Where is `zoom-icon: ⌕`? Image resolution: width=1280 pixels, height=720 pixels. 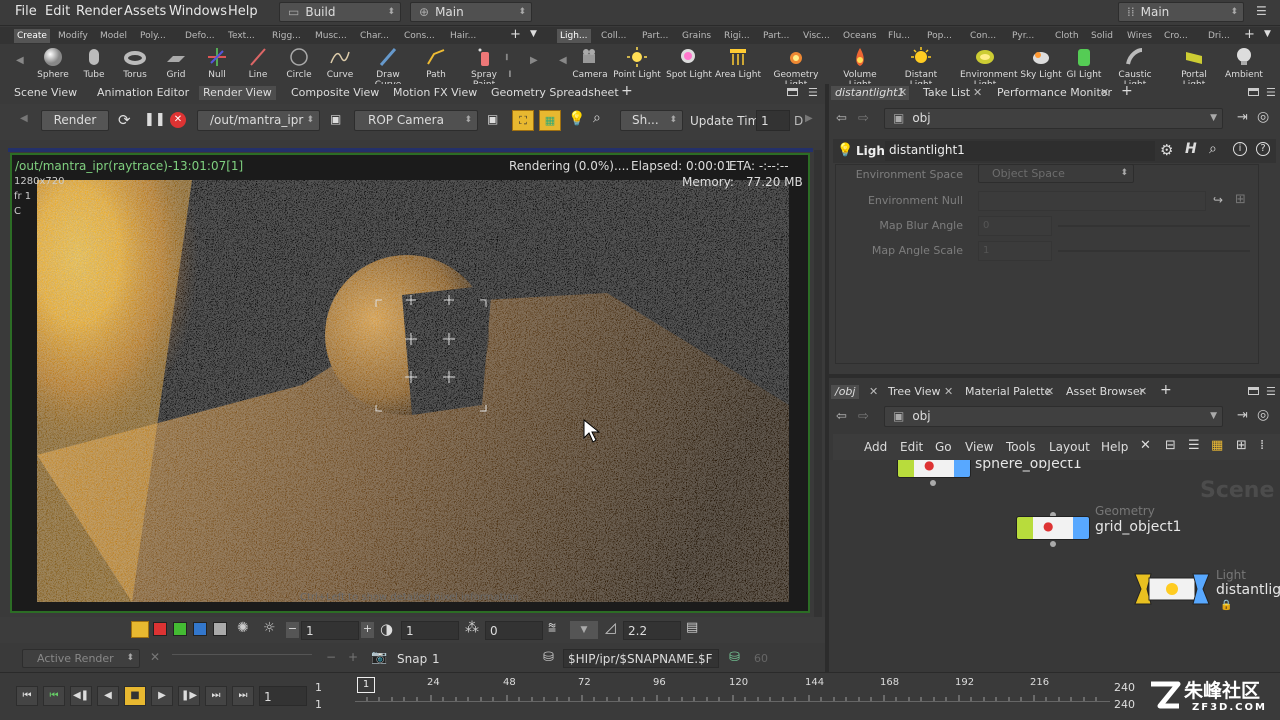
zoom-icon: ⌕ is located at coordinates (597, 118).